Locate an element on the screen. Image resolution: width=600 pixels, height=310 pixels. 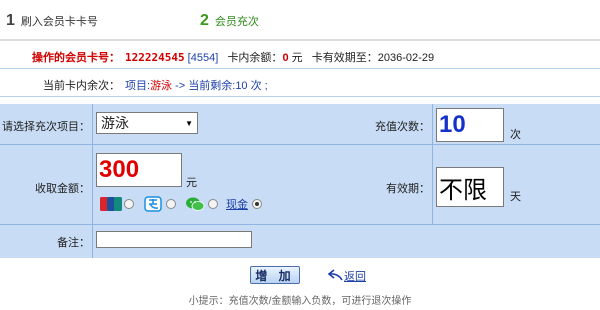
amount-label: 收取金额： is located at coordinates (62, 189).